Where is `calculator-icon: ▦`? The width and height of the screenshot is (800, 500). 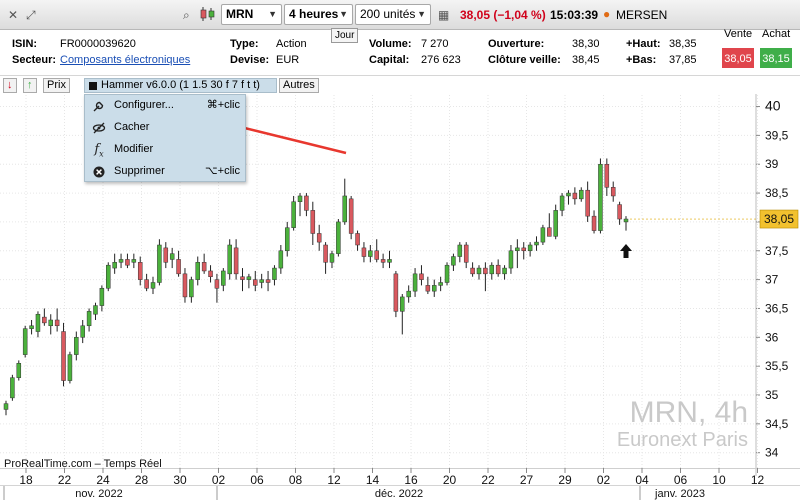 calculator-icon: ▦ is located at coordinates (443, 15).